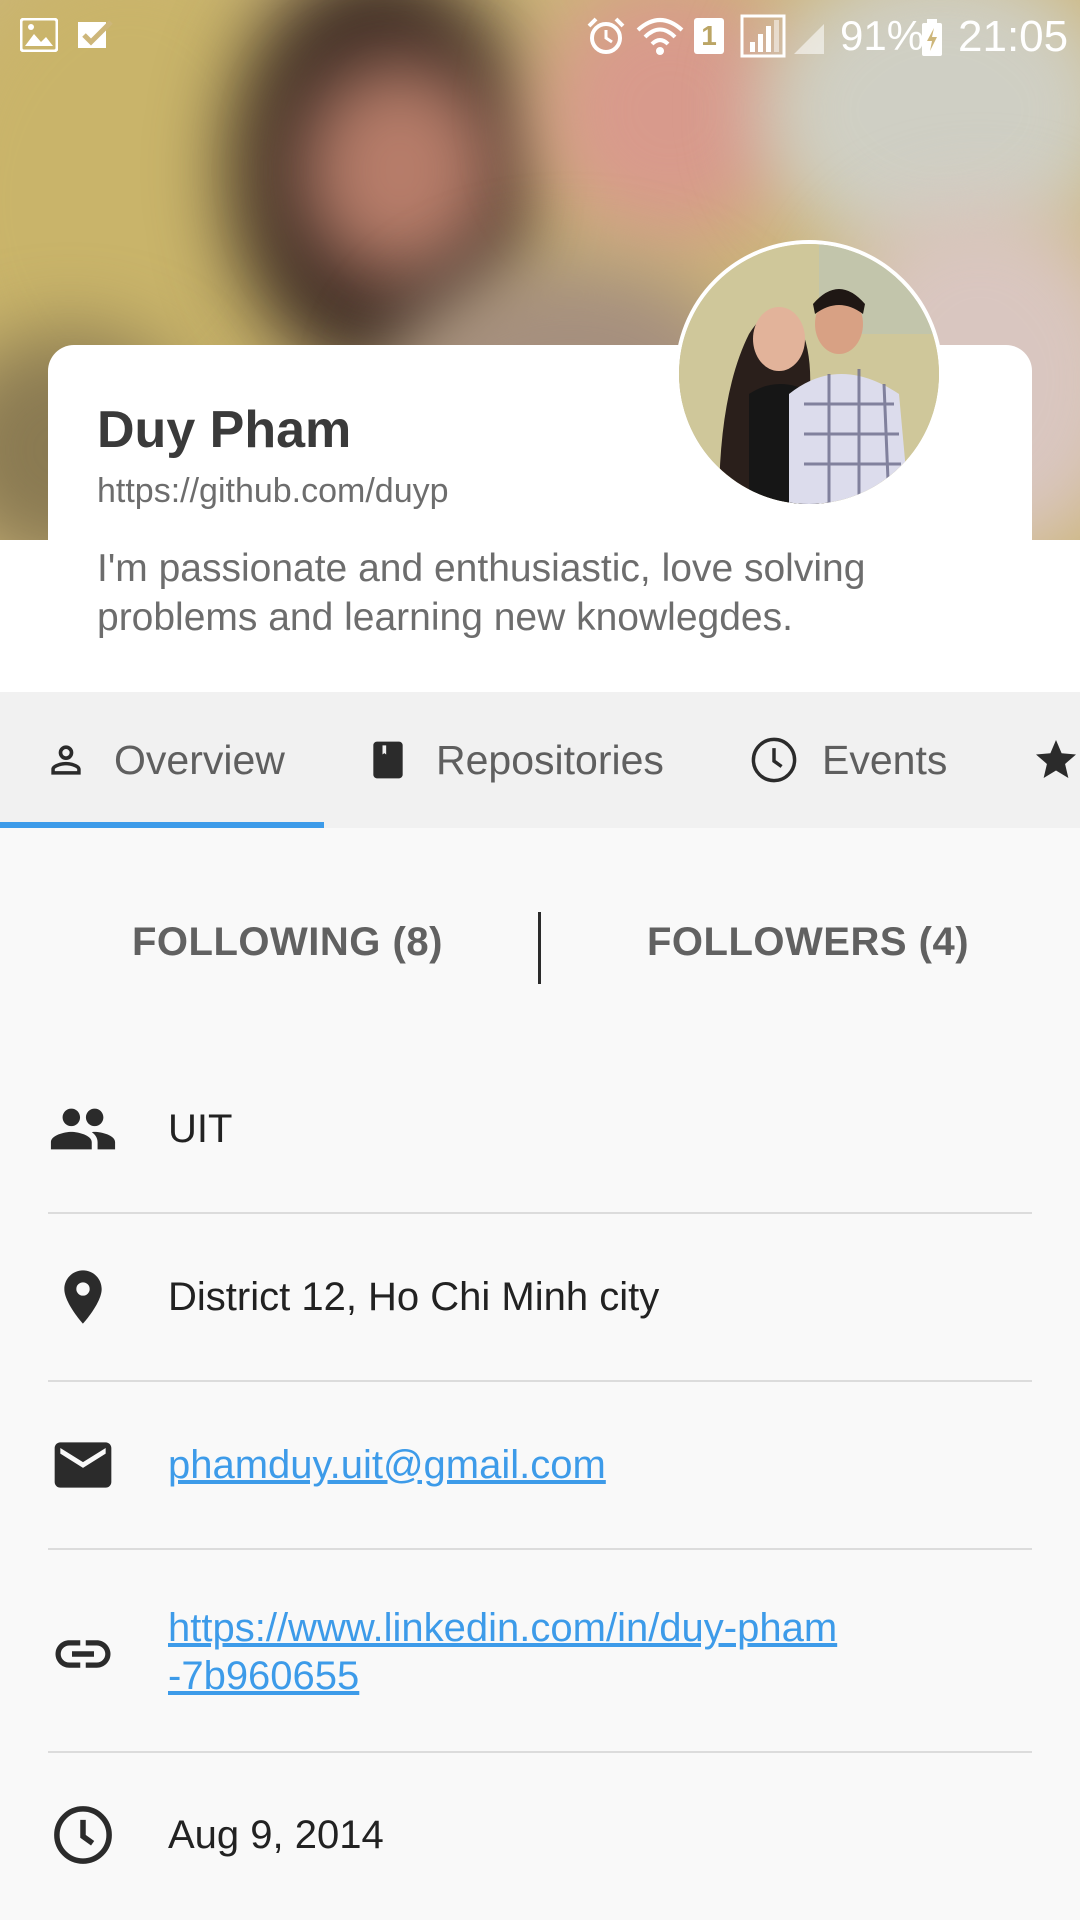 The width and height of the screenshot is (1080, 1920). Describe the element at coordinates (200, 1129) in the screenshot. I see `company-text: UIT` at that location.